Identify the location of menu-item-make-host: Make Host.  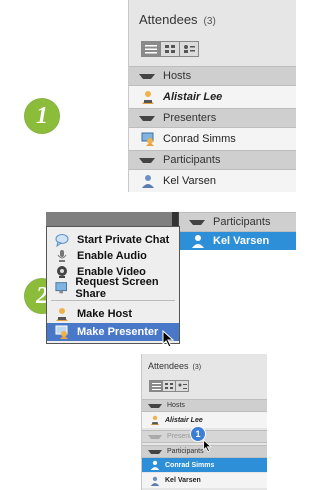
(113, 314).